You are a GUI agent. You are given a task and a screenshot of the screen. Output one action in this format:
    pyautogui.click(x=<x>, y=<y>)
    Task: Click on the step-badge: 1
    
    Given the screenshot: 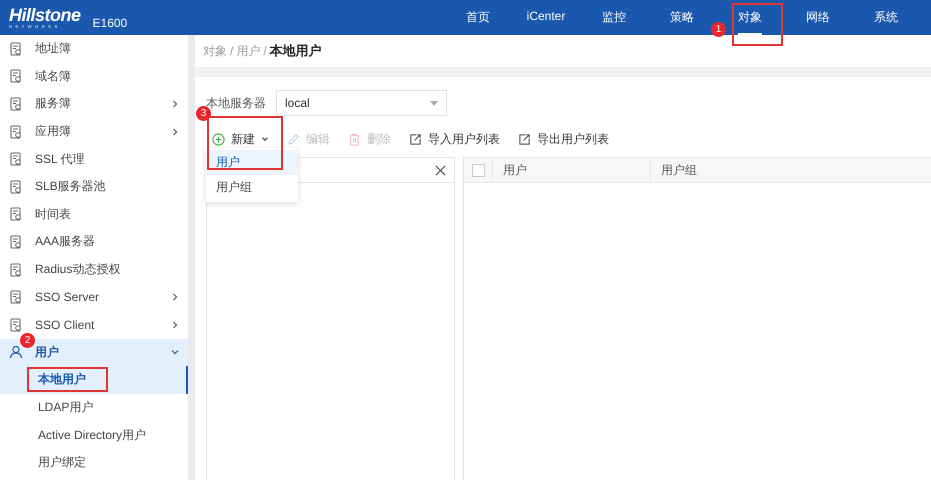 What is the action you would take?
    pyautogui.click(x=718, y=29)
    